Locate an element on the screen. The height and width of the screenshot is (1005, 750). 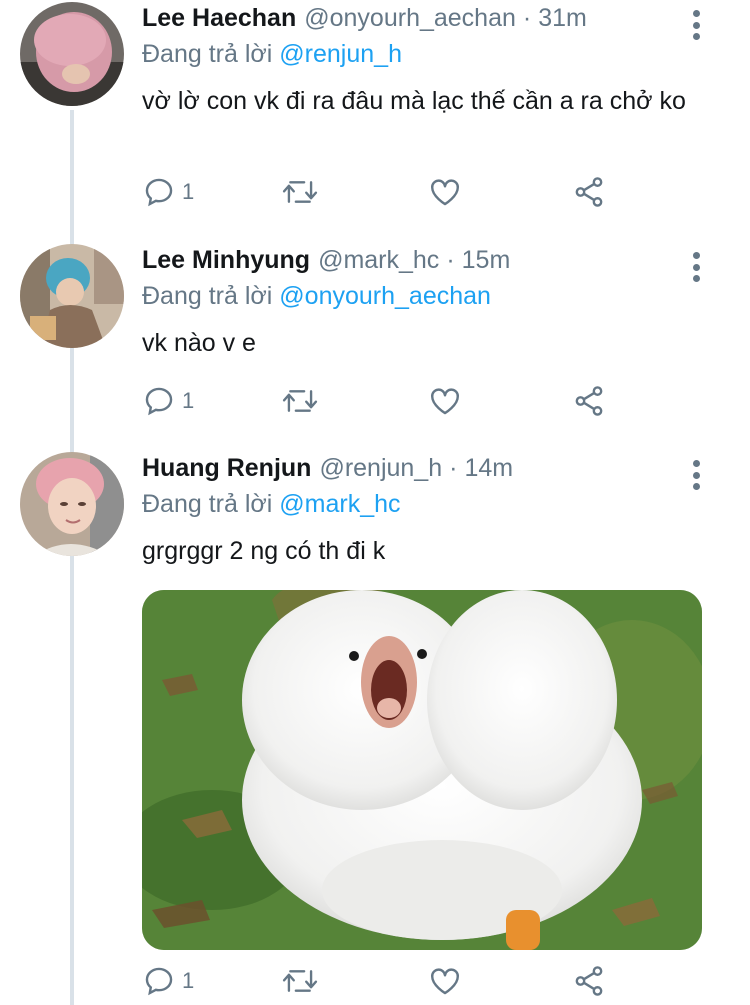
timestamp: 14m is located at coordinates (488, 468).